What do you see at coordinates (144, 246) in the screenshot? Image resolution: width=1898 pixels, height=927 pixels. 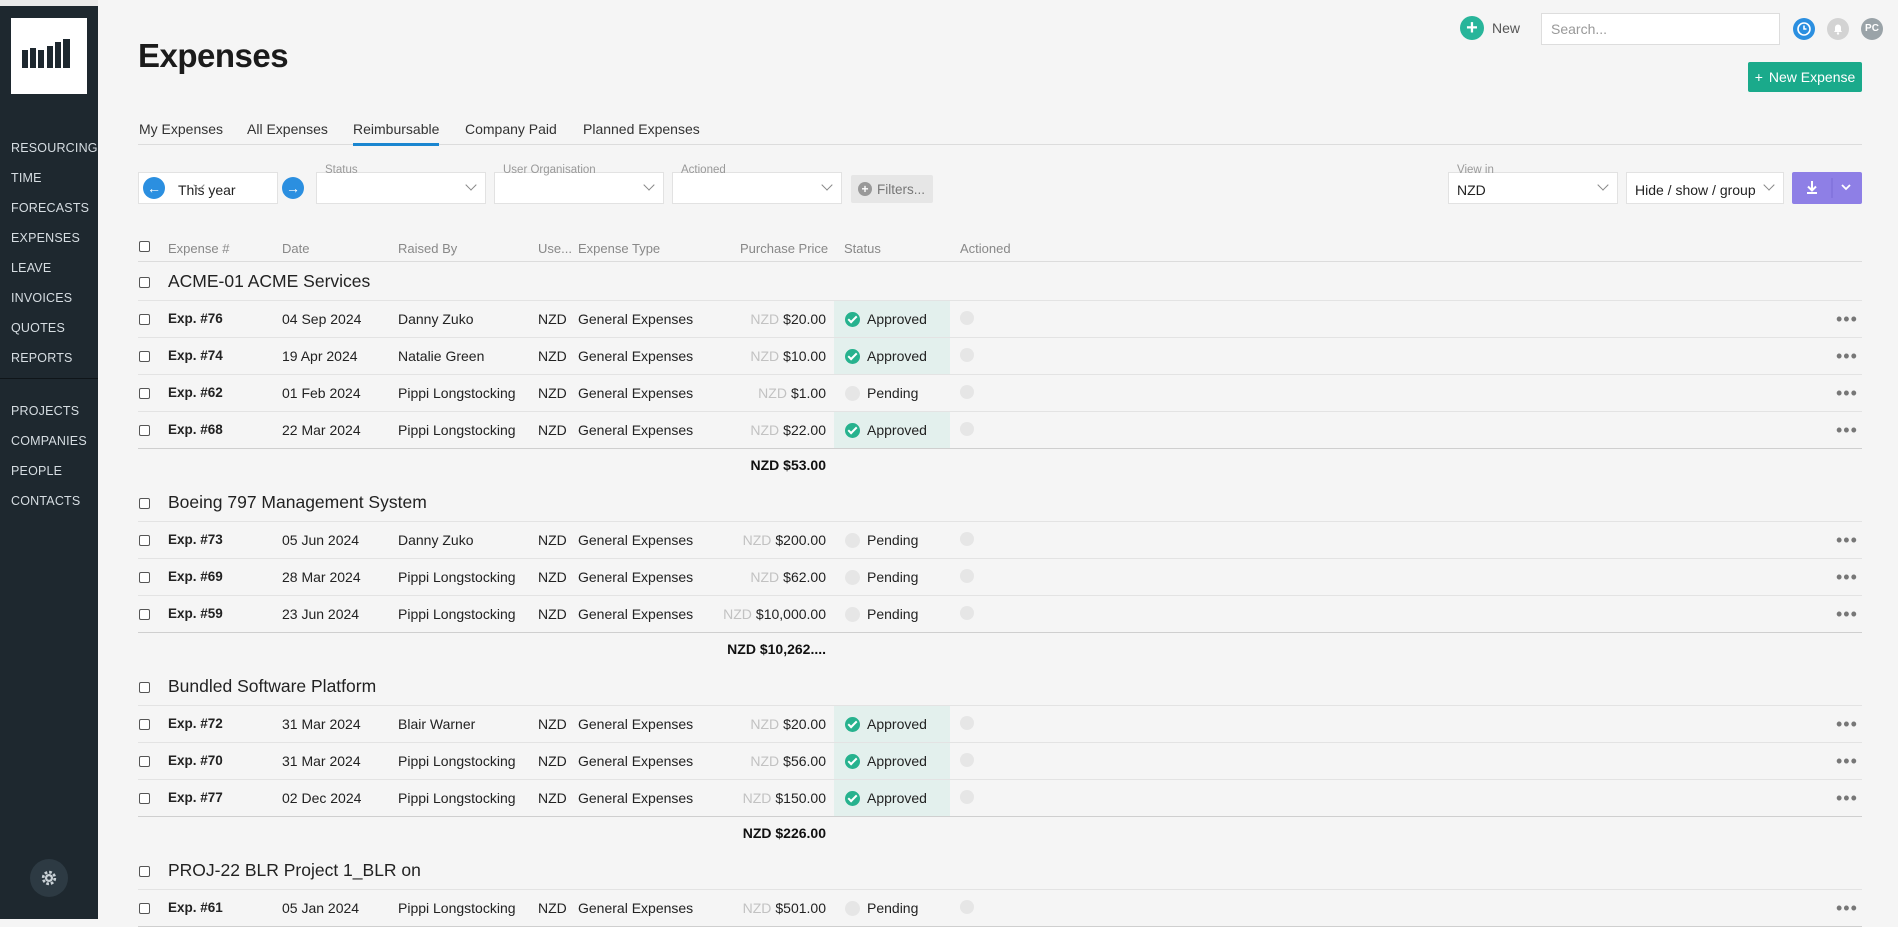 I see `select-all-checkbox` at bounding box center [144, 246].